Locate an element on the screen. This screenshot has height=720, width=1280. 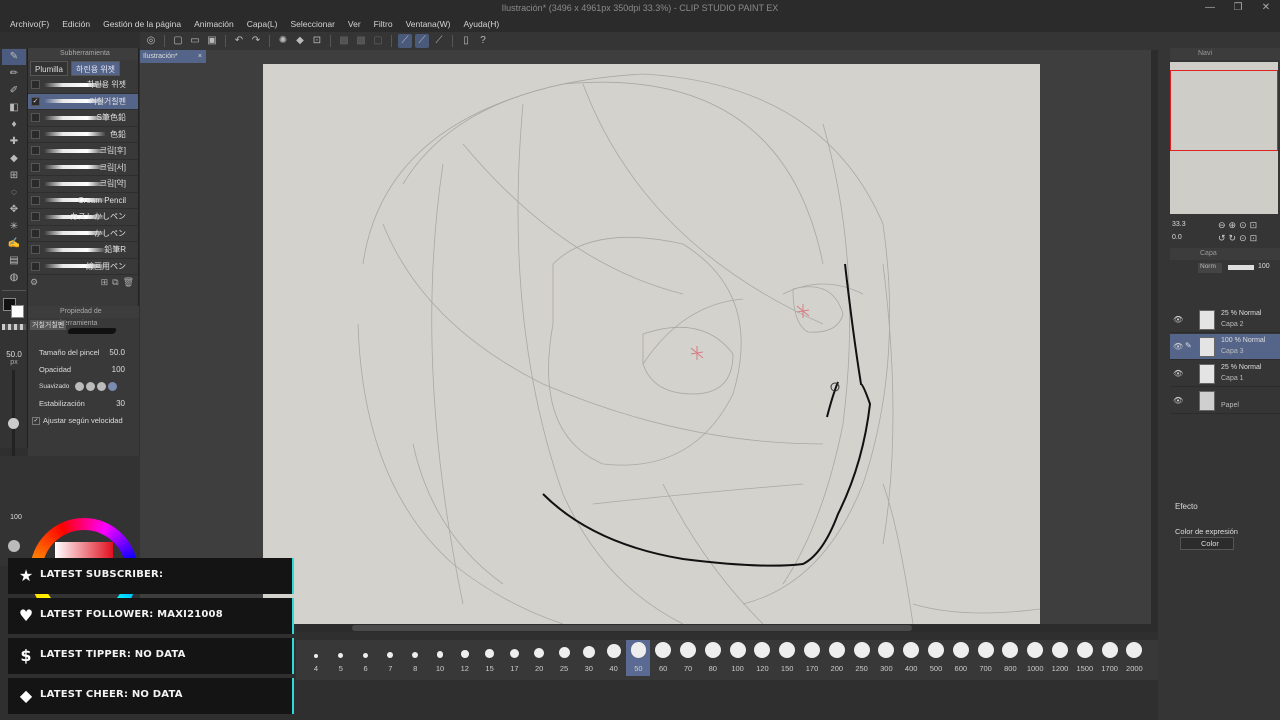
menu-capa: Capa(L) is located at coordinates (262, 24).